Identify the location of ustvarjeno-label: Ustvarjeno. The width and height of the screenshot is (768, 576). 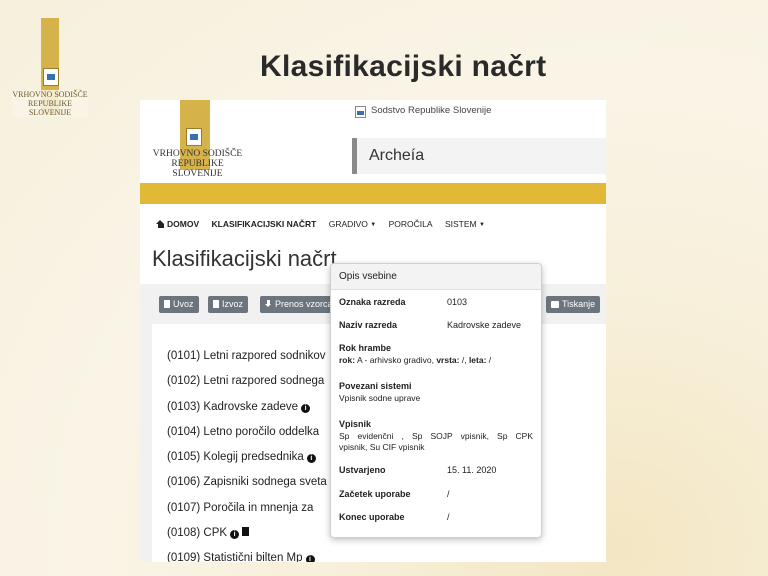
(362, 470).